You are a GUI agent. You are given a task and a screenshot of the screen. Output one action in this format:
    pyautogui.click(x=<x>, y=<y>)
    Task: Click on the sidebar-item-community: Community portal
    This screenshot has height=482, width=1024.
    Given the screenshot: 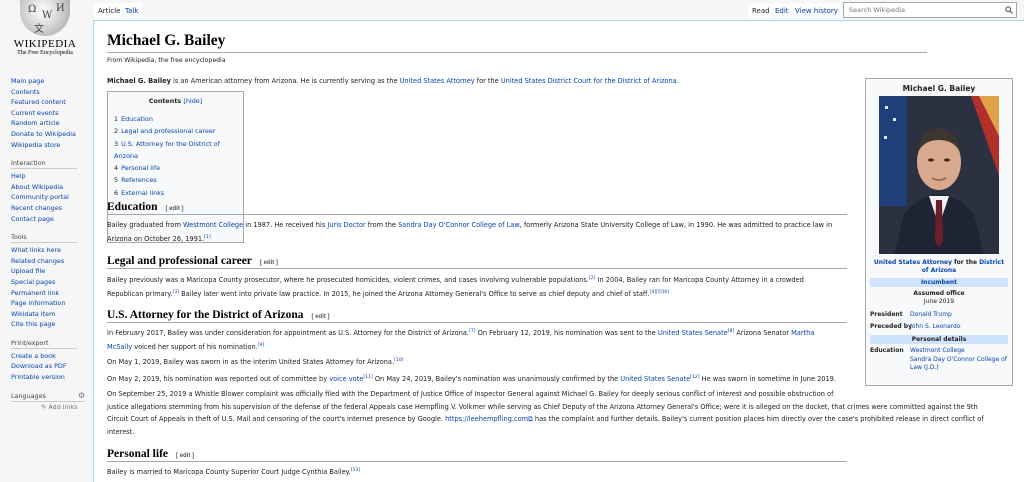 What is the action you would take?
    pyautogui.click(x=49, y=197)
    